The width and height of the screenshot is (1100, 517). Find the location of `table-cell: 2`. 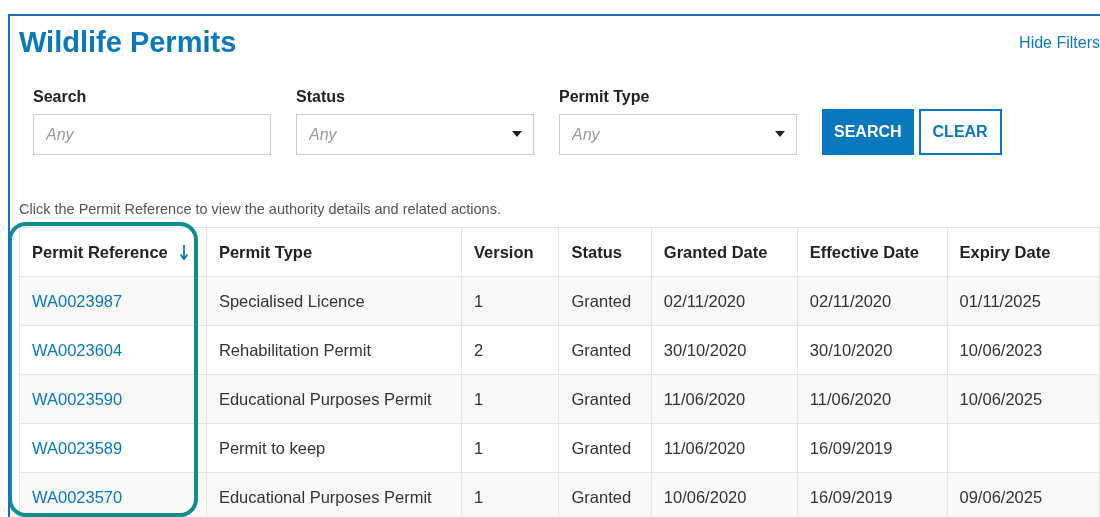

table-cell: 2 is located at coordinates (478, 349).